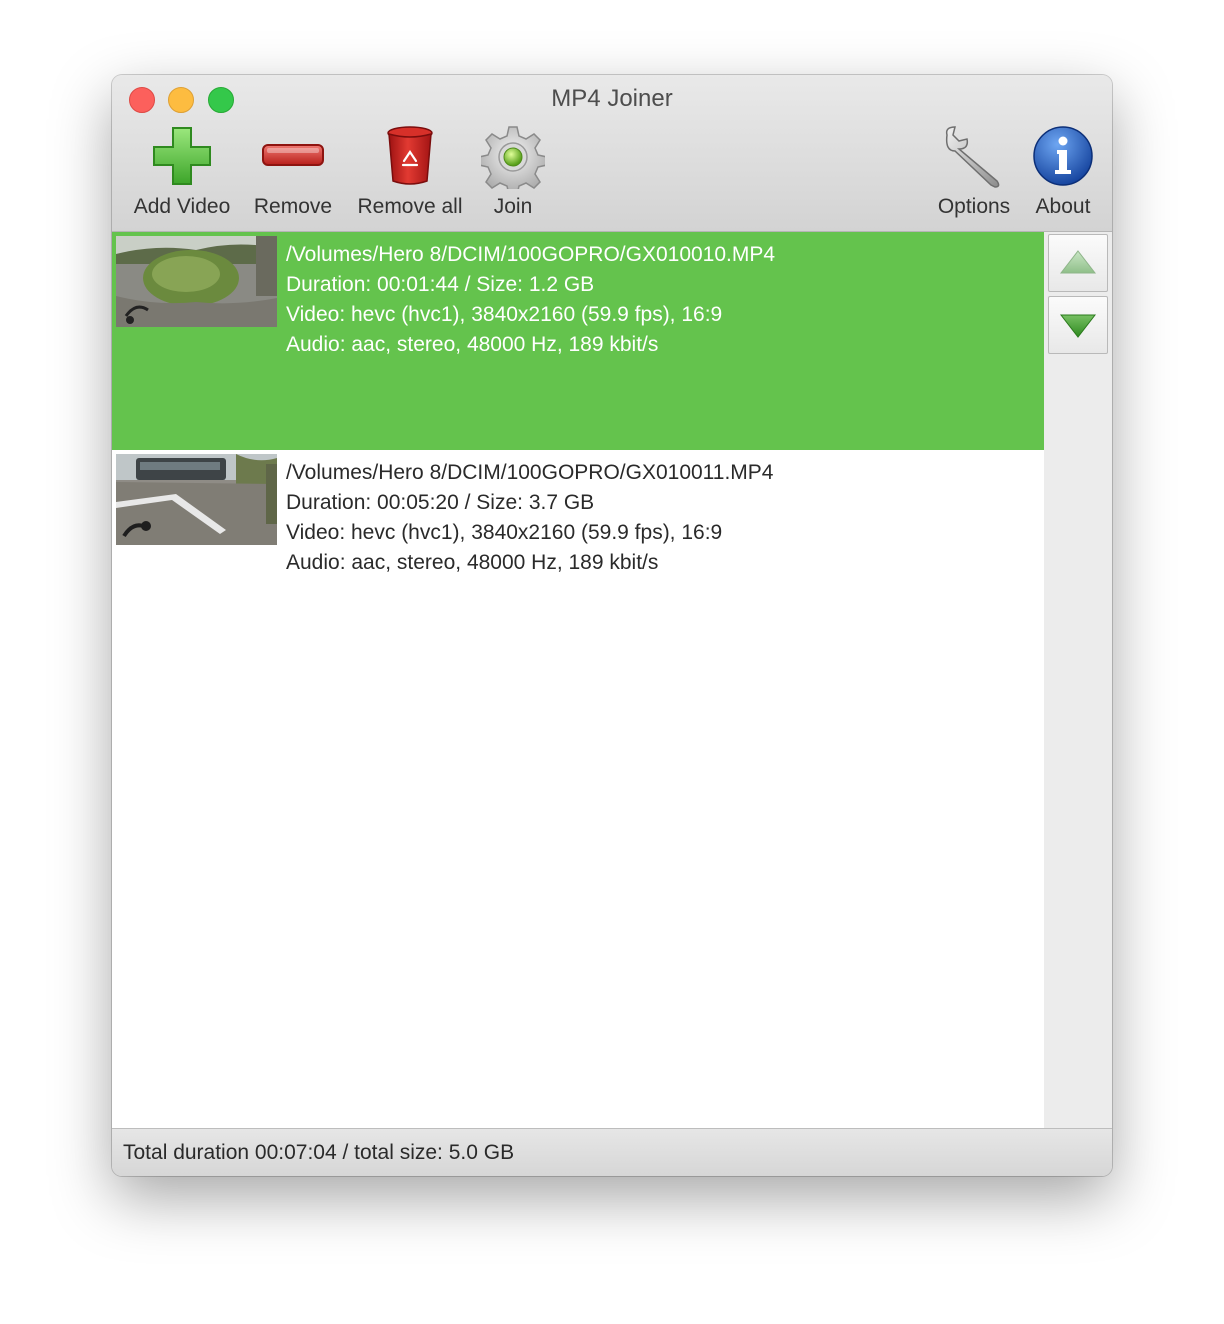 The width and height of the screenshot is (1224, 1324). What do you see at coordinates (182, 206) in the screenshot?
I see `add-video-label: Add Video` at bounding box center [182, 206].